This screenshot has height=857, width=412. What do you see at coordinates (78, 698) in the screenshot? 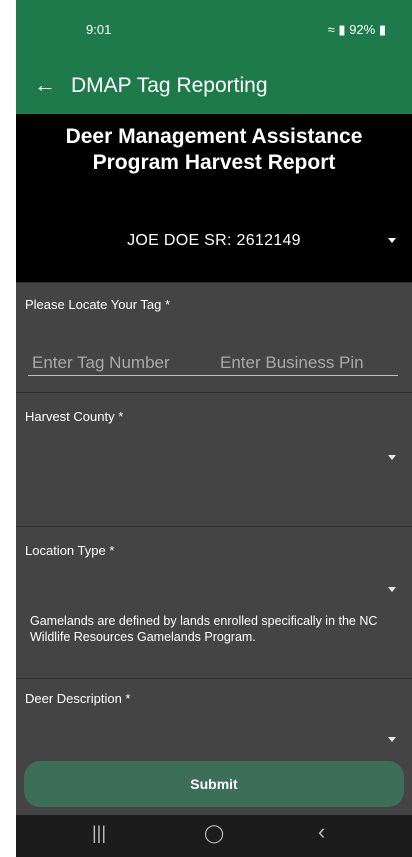
I see `deer-description-label: Deer Description *` at bounding box center [78, 698].